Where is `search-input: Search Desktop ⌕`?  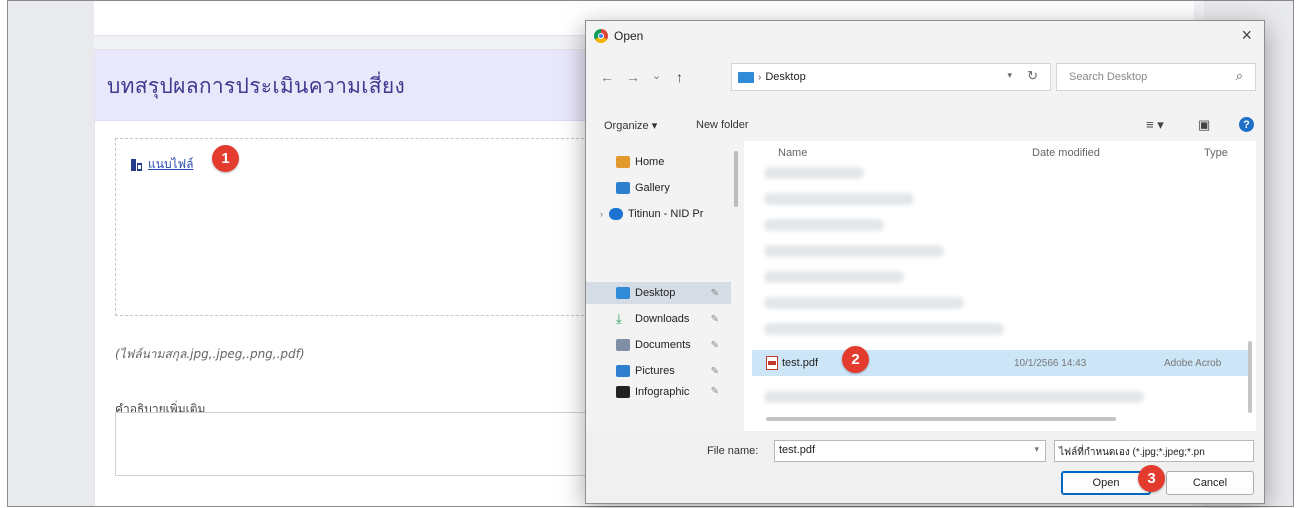 search-input: Search Desktop ⌕ is located at coordinates (1156, 77).